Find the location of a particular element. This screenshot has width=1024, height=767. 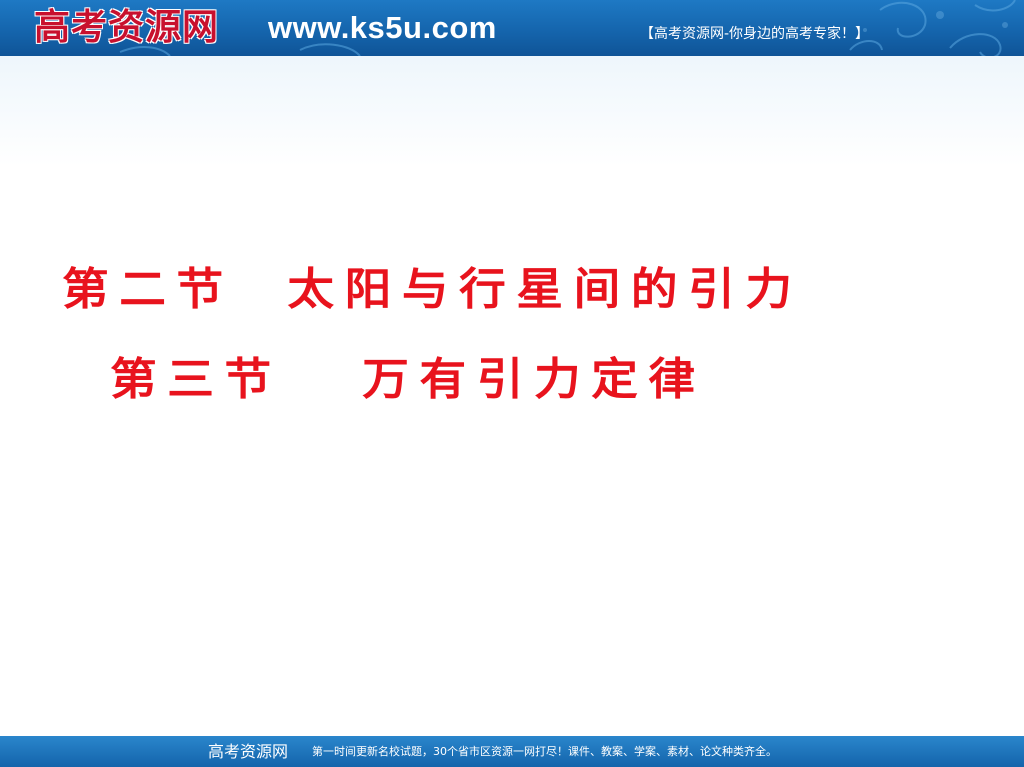

slide-title-section-2: 第二节 太阳与行星间的引力 is located at coordinates (432, 289).